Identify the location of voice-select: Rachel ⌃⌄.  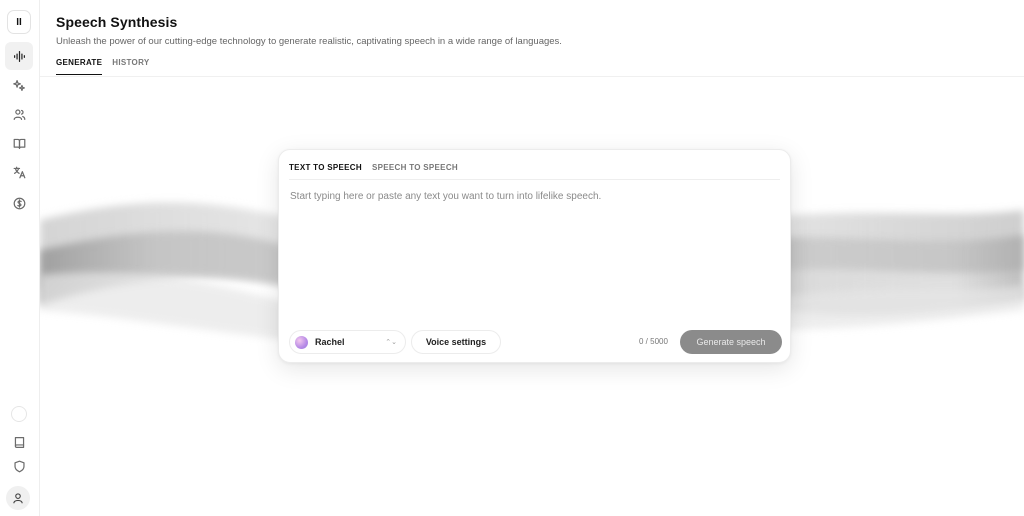
(347, 342).